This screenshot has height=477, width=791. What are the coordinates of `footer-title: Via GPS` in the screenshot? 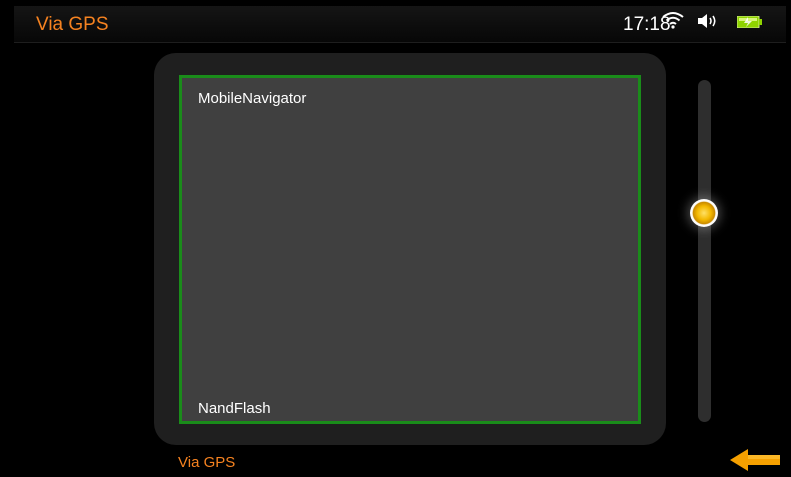 It's located at (207, 462).